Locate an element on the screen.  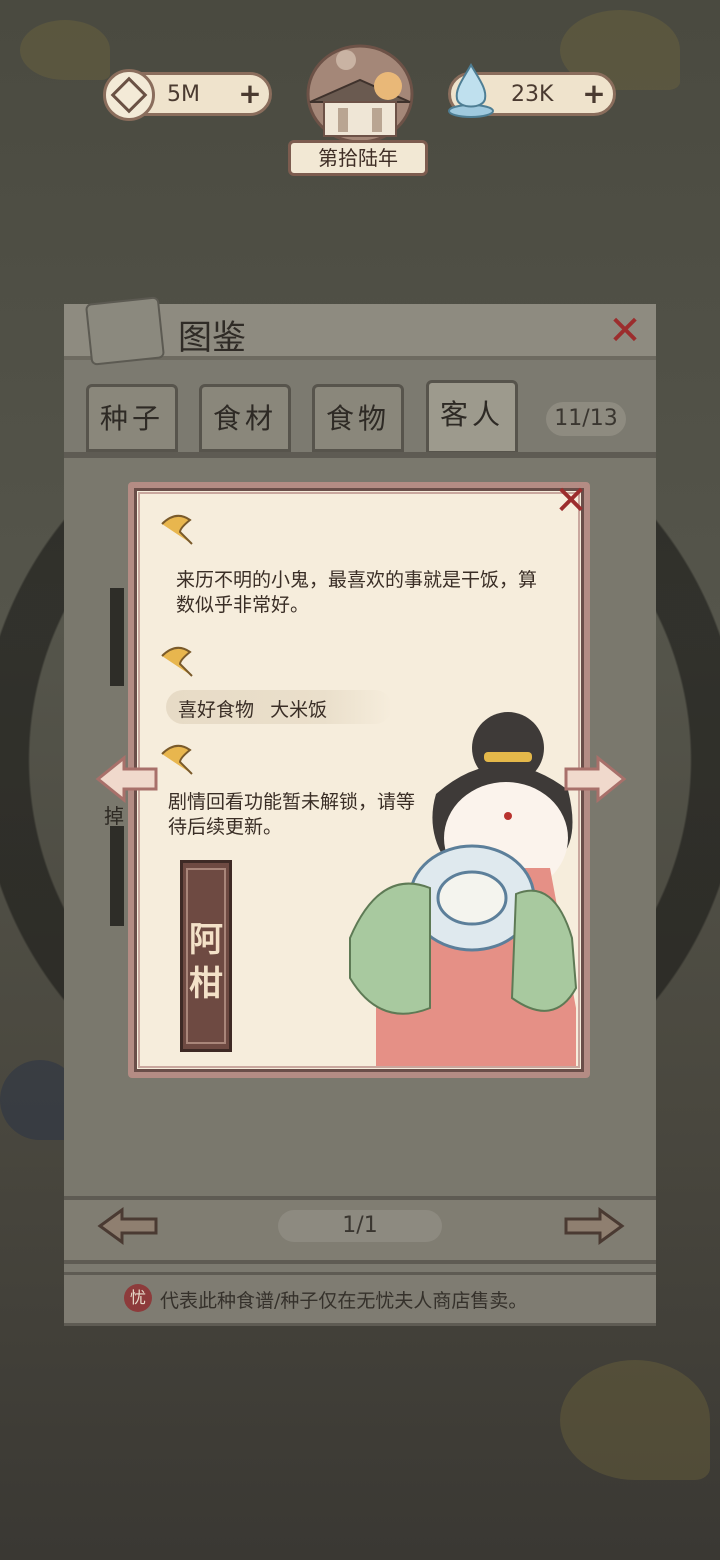
guest-character-illustration is located at coordinates (463, 889).